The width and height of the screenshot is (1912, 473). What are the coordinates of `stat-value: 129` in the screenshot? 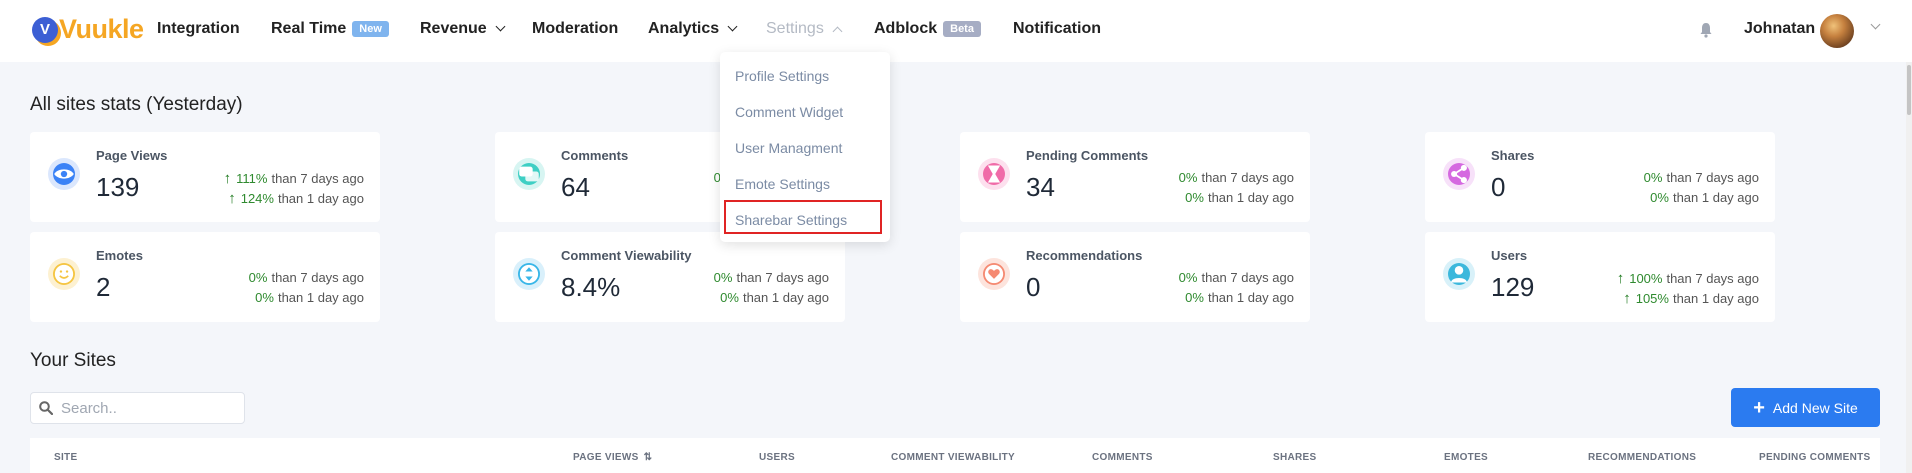 It's located at (1513, 287).